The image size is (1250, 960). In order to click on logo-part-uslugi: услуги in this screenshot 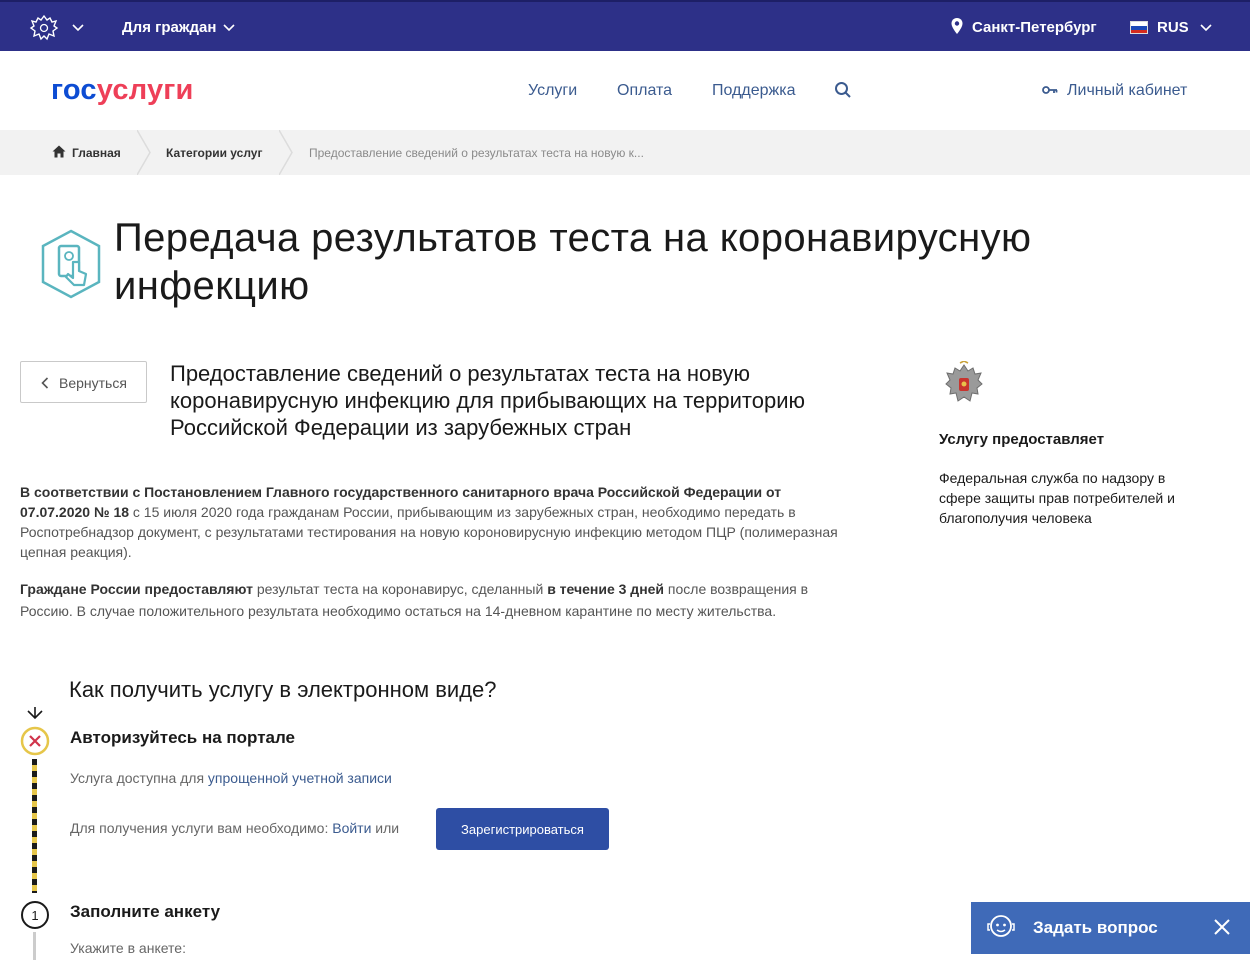, I will do `click(145, 90)`.